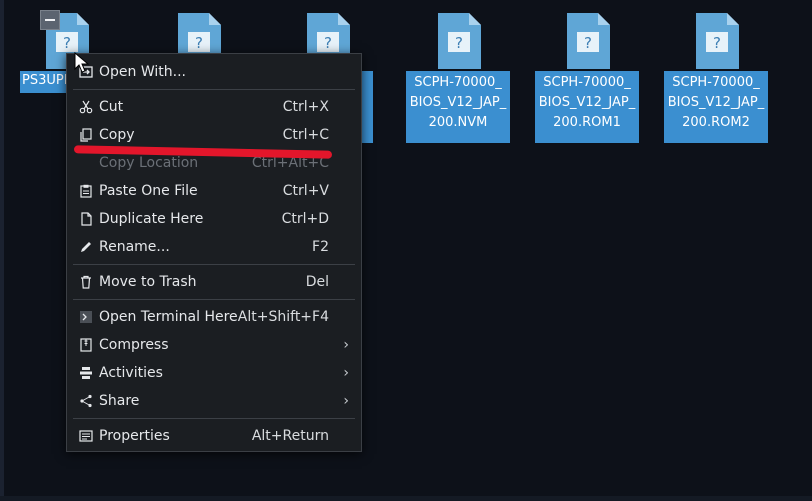  Describe the element at coordinates (214, 401) in the screenshot. I see `menu-item-share: Share ›` at that location.